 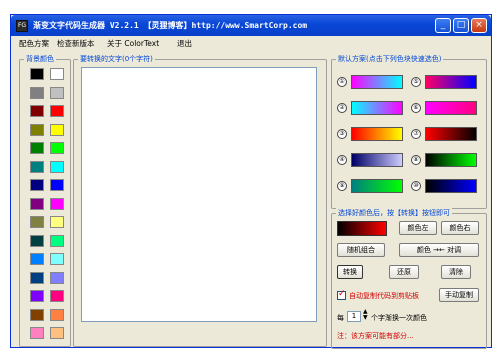 I want to click on minimize-button: _, so click(x=443, y=25).